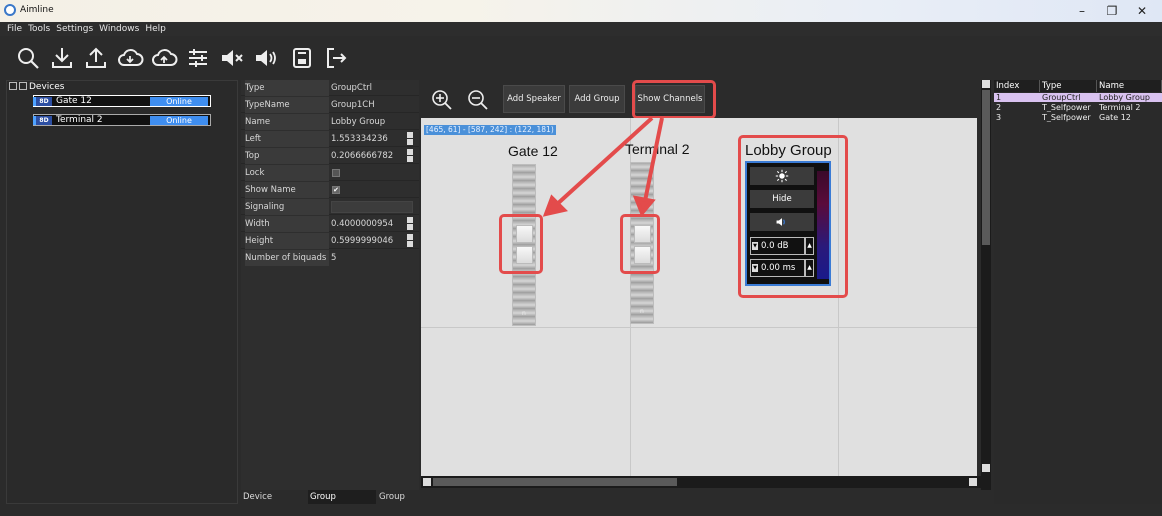  Describe the element at coordinates (642, 311) in the screenshot. I see `speaker-footer: n` at that location.